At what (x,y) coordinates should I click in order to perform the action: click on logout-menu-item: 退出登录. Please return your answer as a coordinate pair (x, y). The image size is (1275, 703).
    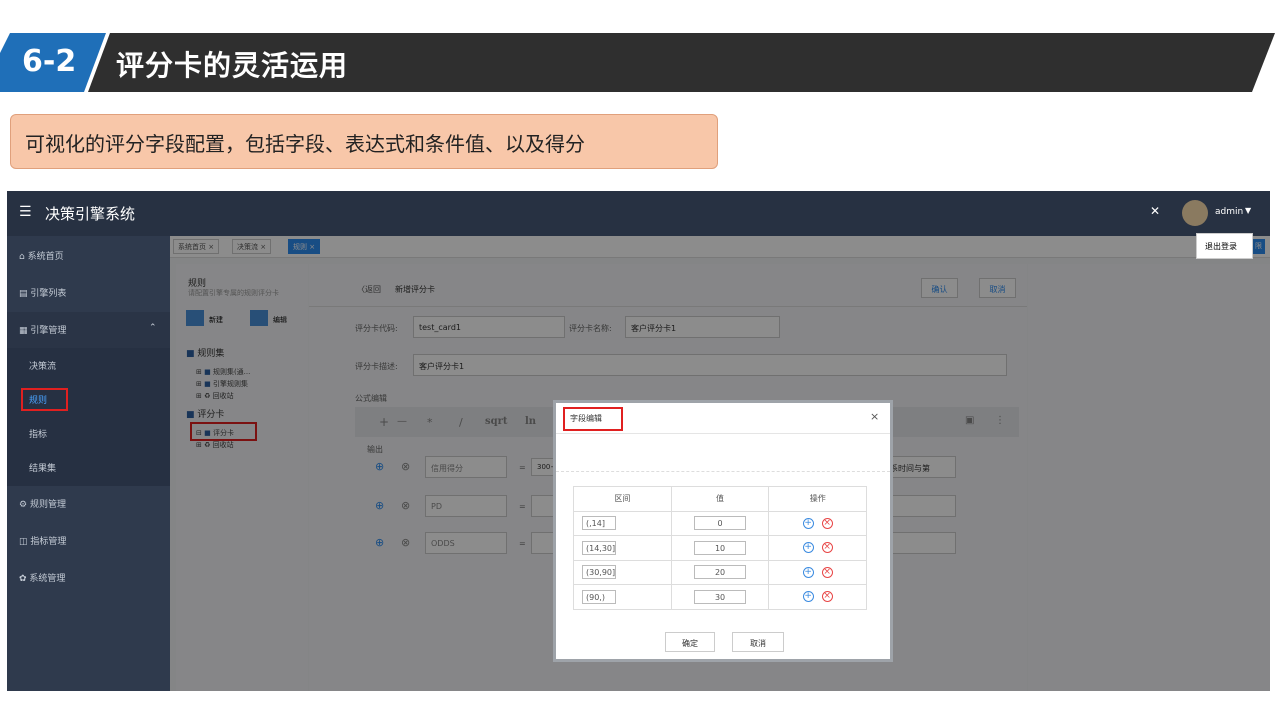
    Looking at the image, I should click on (1224, 246).